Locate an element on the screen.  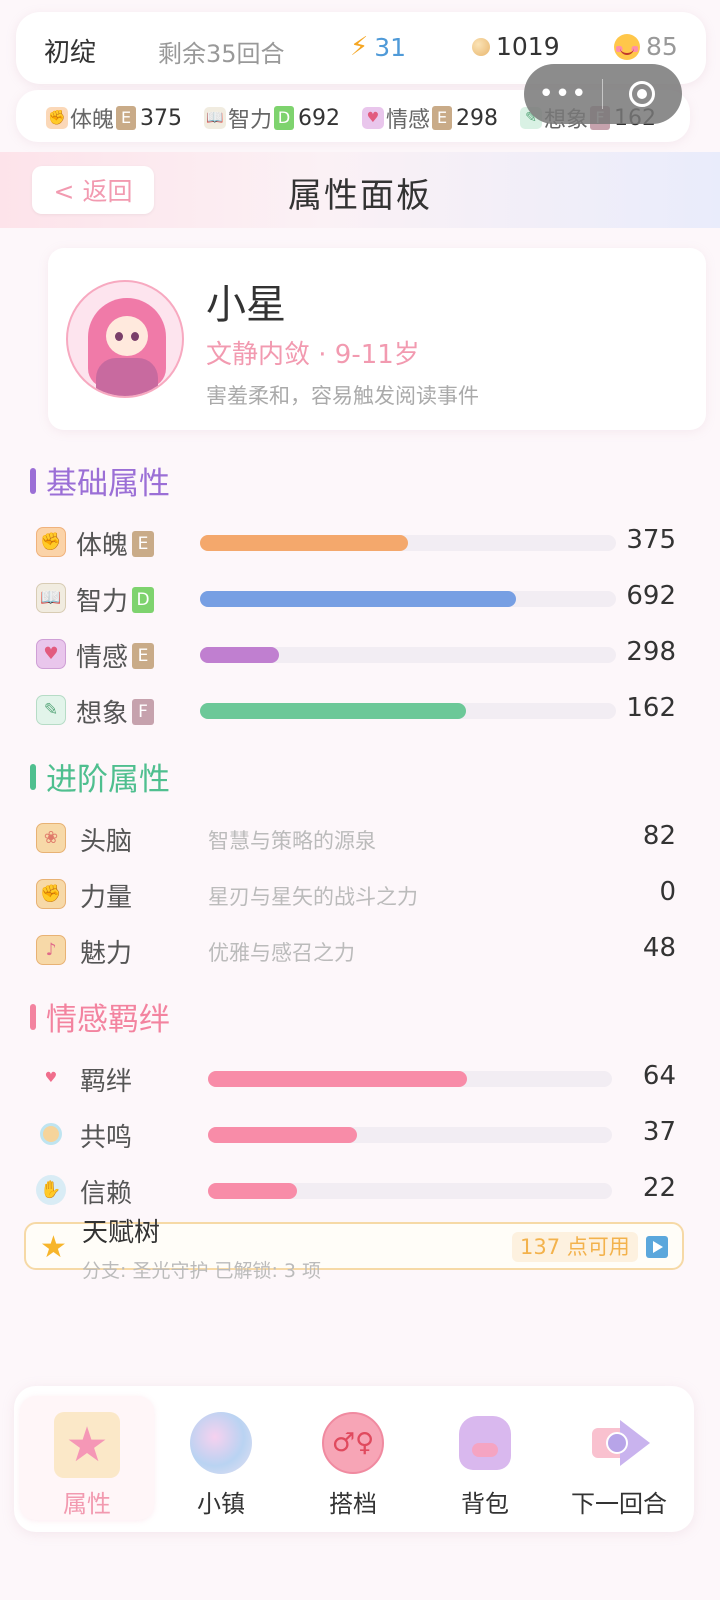
character-desc: 害羞柔和，容易触发阅读事件 is located at coordinates (342, 396).